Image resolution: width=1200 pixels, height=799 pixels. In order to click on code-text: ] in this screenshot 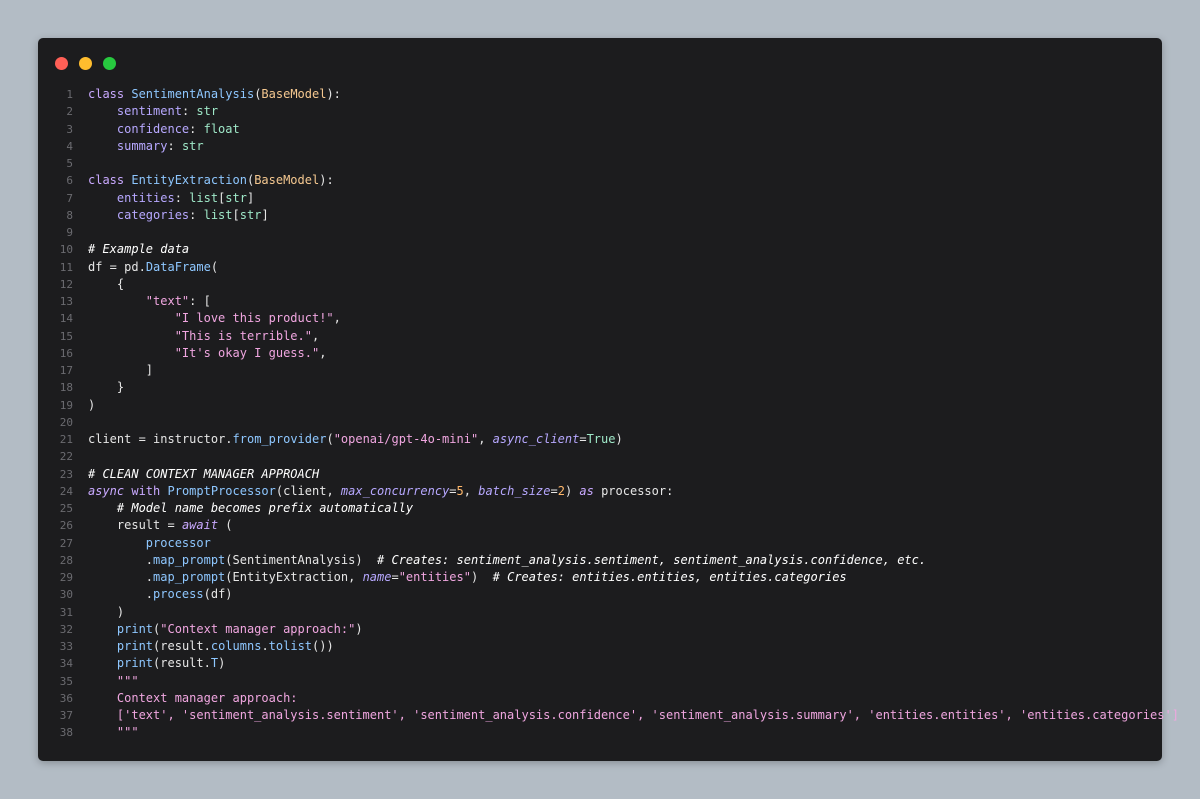, I will do `click(121, 370)`.